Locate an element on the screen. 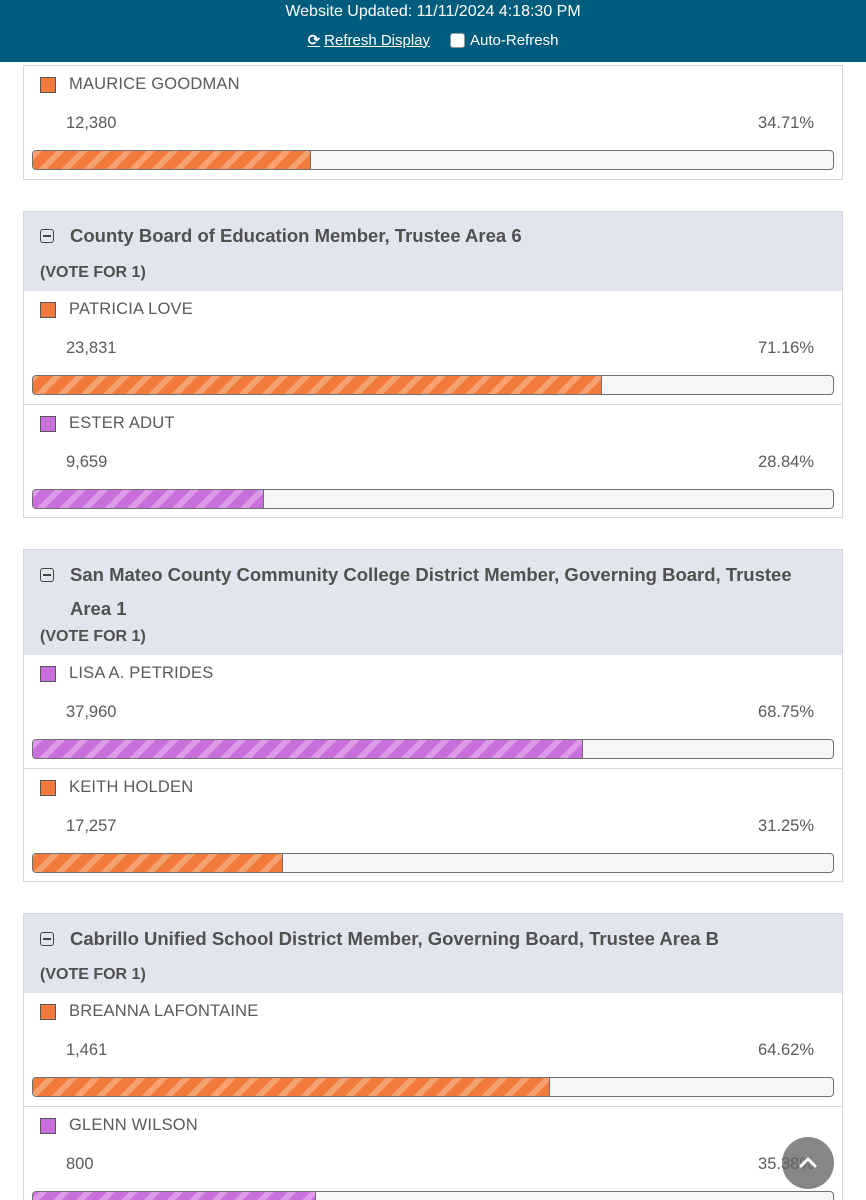 This screenshot has height=1200, width=866. candidate-row: MAURICE GOODMAN 12,380 34.71% is located at coordinates (433, 122).